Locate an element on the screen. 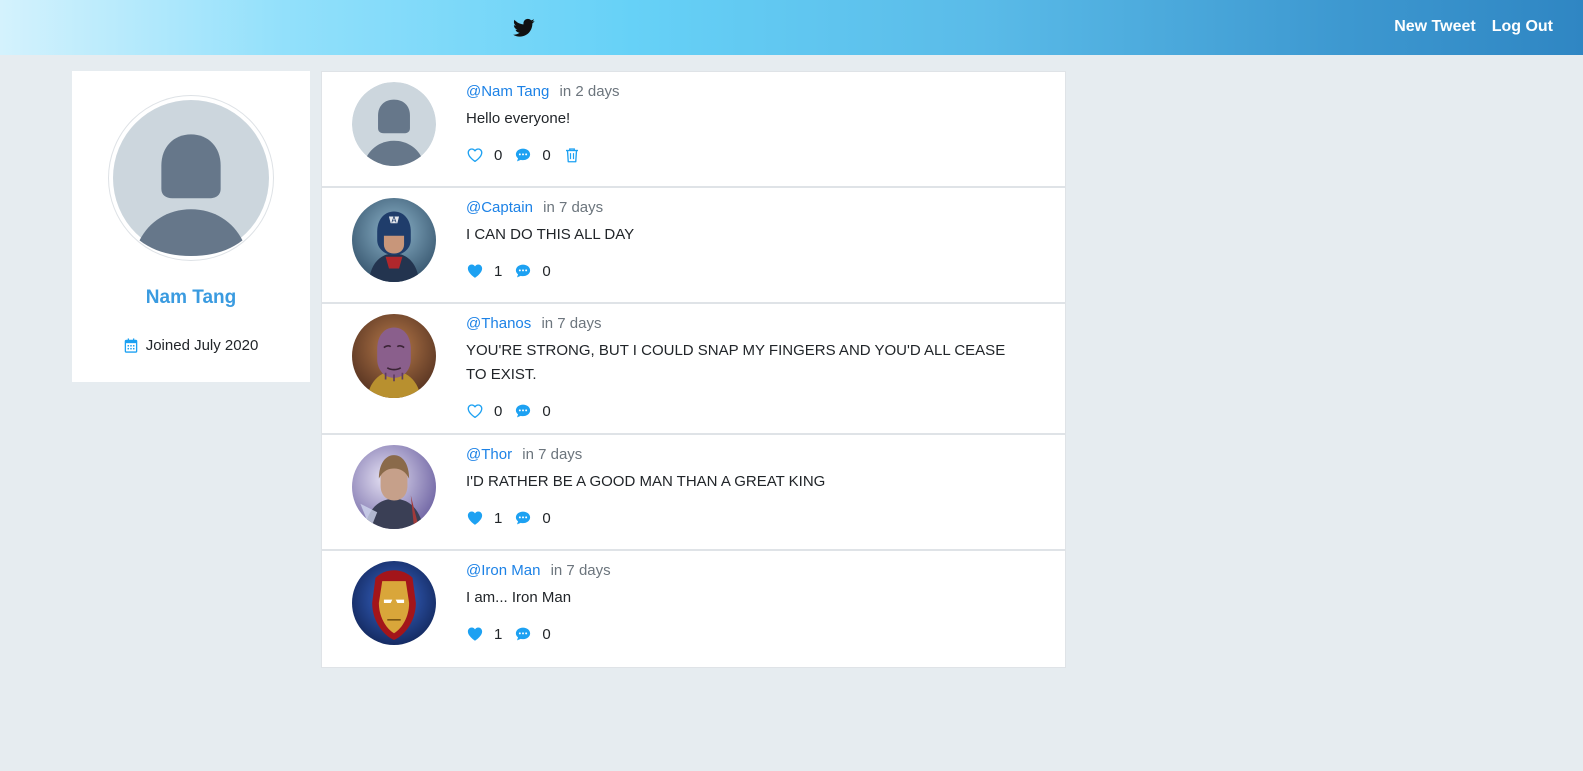 The image size is (1583, 771). calendar-icon is located at coordinates (130, 345).